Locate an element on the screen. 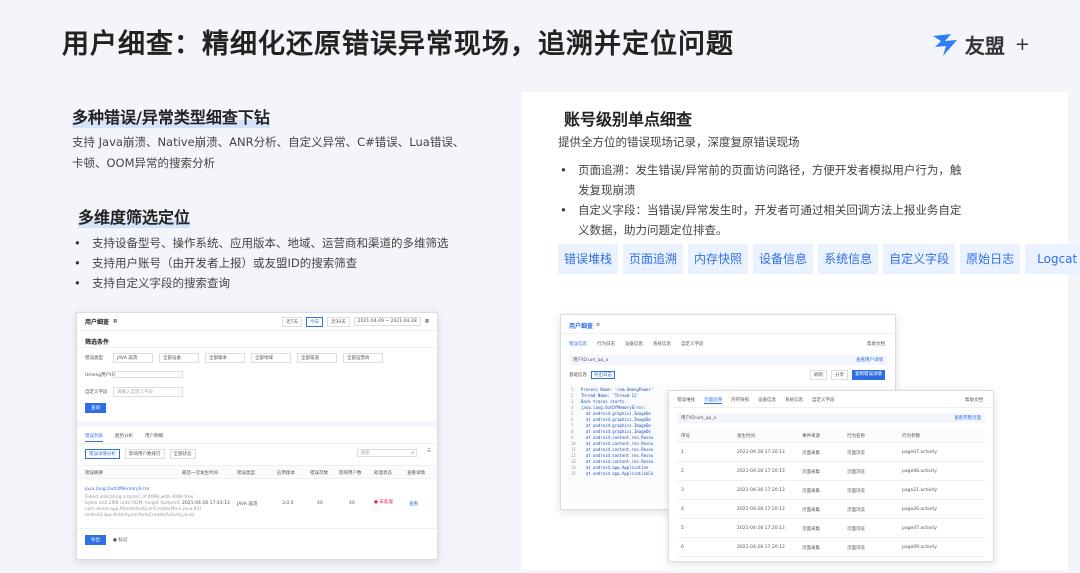 The image size is (1080, 573). filter-select: 全部版本 is located at coordinates (225, 358).